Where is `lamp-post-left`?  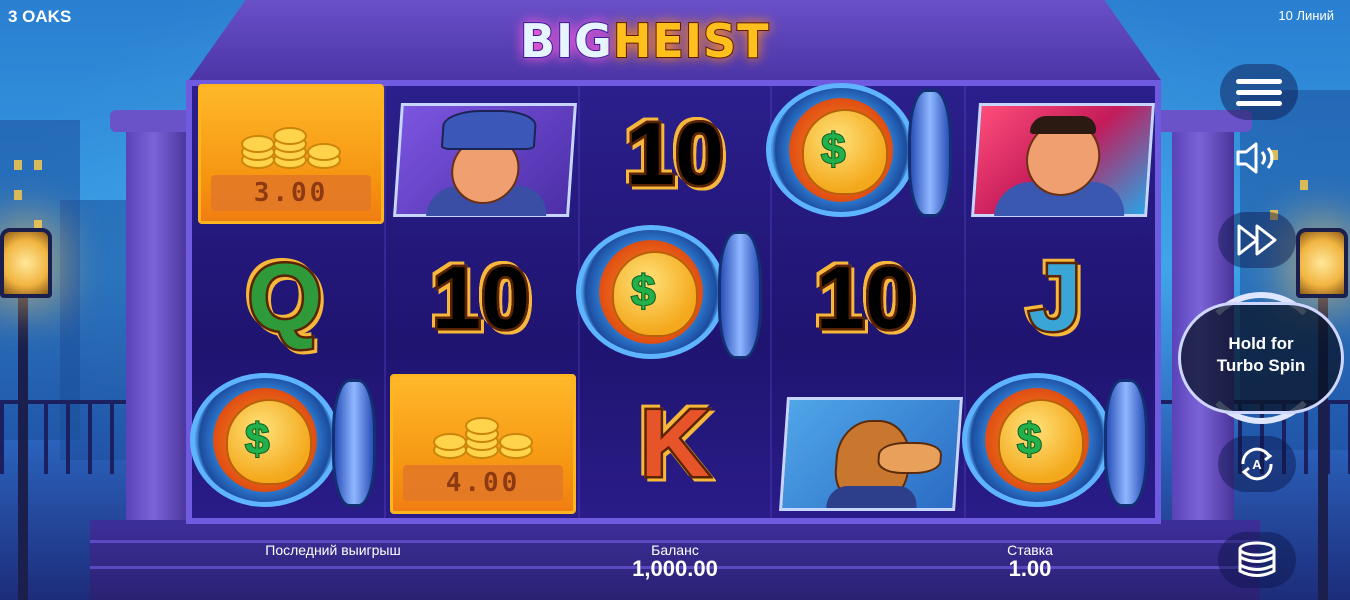 lamp-post-left is located at coordinates (23, 445).